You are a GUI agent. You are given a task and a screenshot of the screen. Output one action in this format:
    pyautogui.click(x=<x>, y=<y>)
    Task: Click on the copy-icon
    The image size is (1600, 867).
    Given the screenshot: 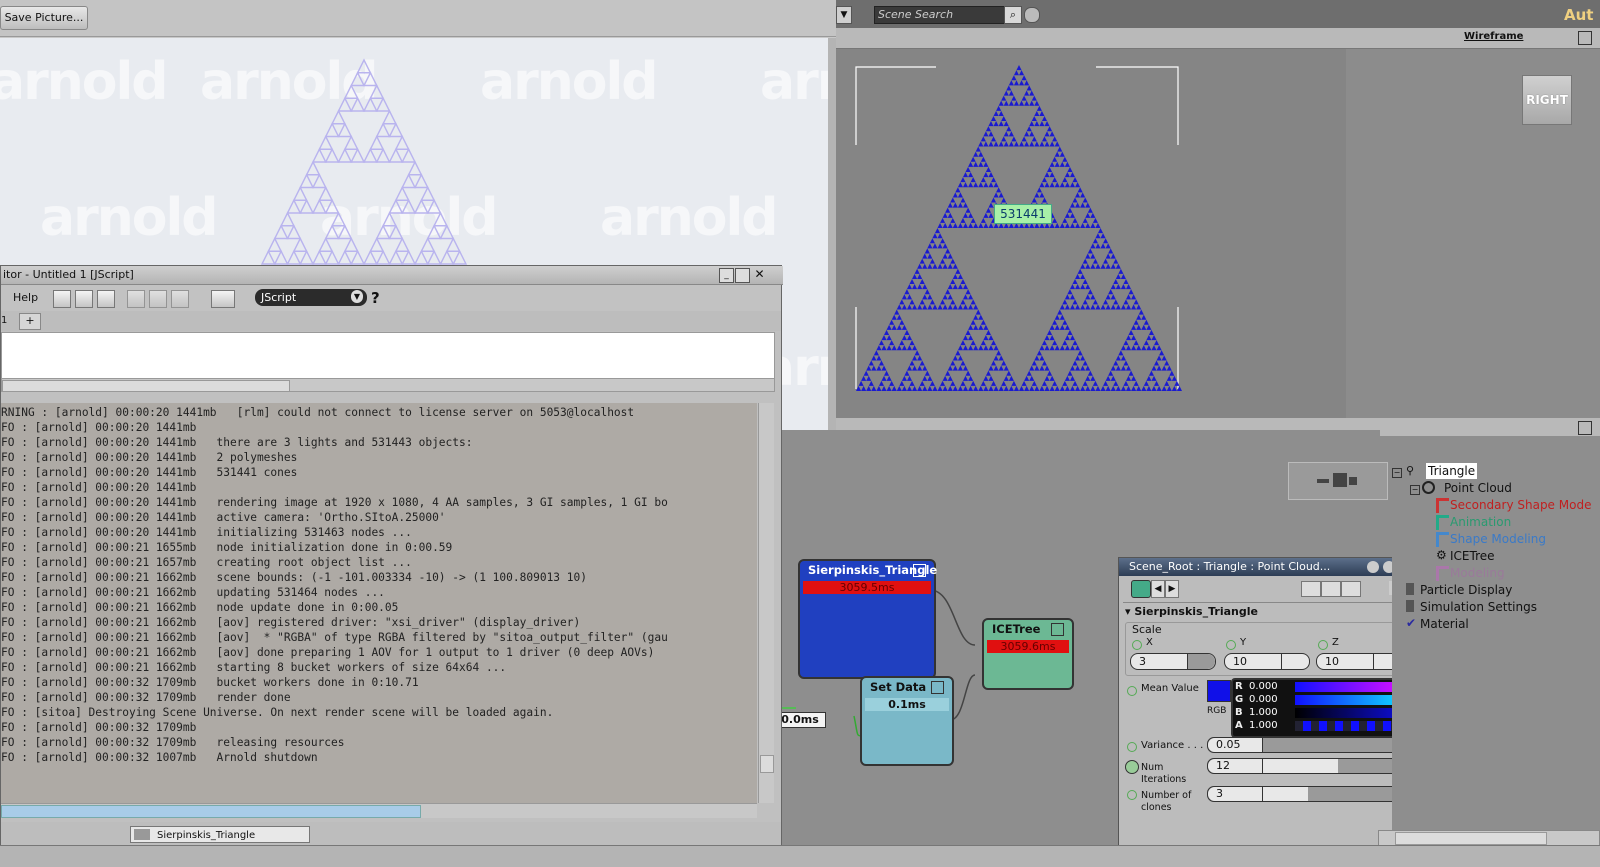 What is the action you would take?
    pyautogui.click(x=158, y=299)
    